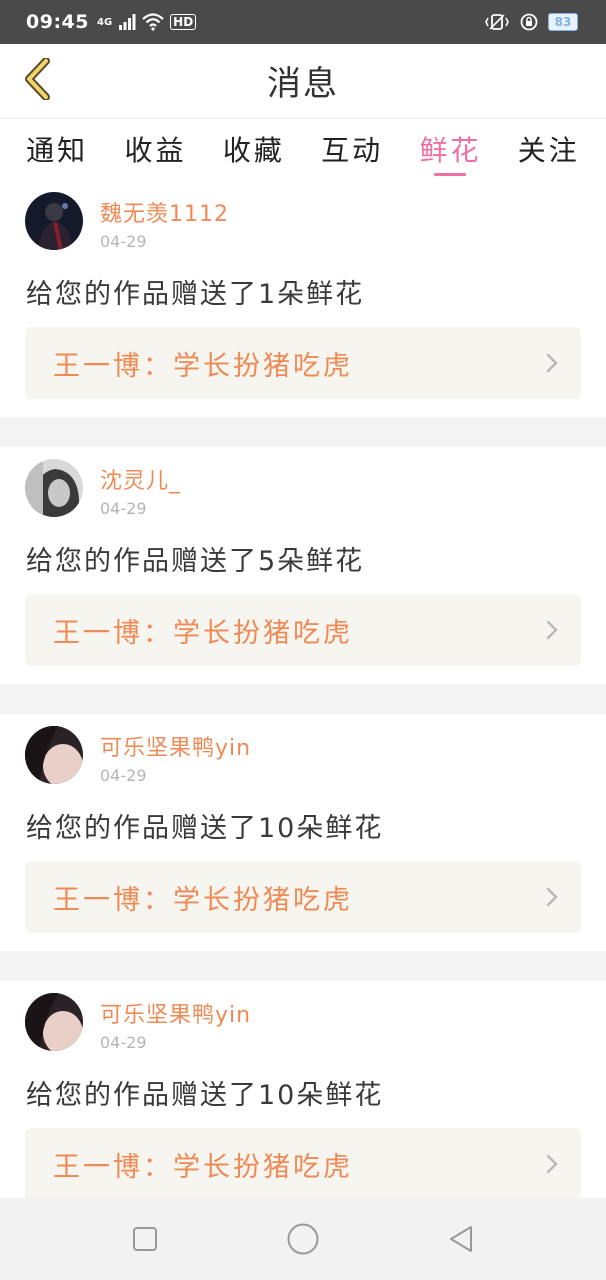 This screenshot has width=606, height=1280. I want to click on message-text: 给您的作品赠送了1朵鲜花, so click(195, 294).